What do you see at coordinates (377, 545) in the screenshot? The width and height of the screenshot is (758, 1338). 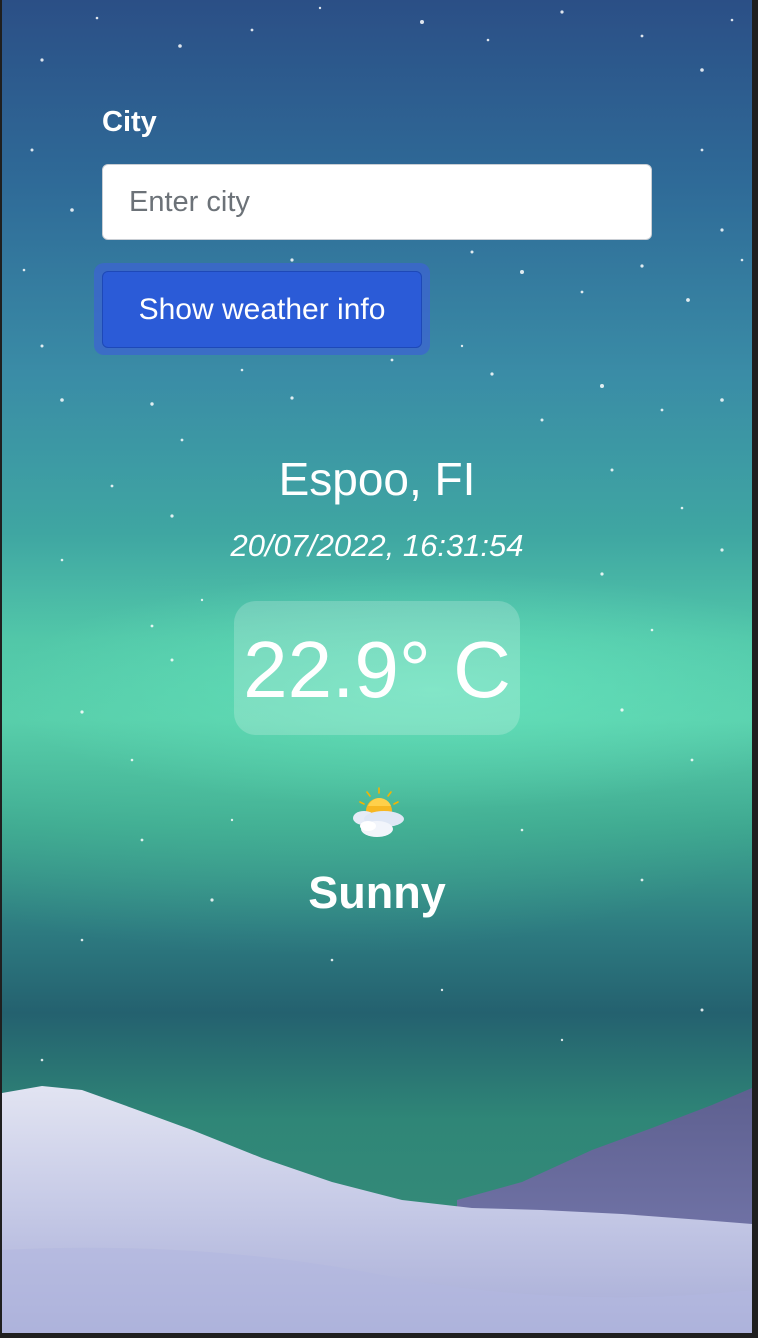 I see `datetime-text: 20/07/2022, 16:31:54` at bounding box center [377, 545].